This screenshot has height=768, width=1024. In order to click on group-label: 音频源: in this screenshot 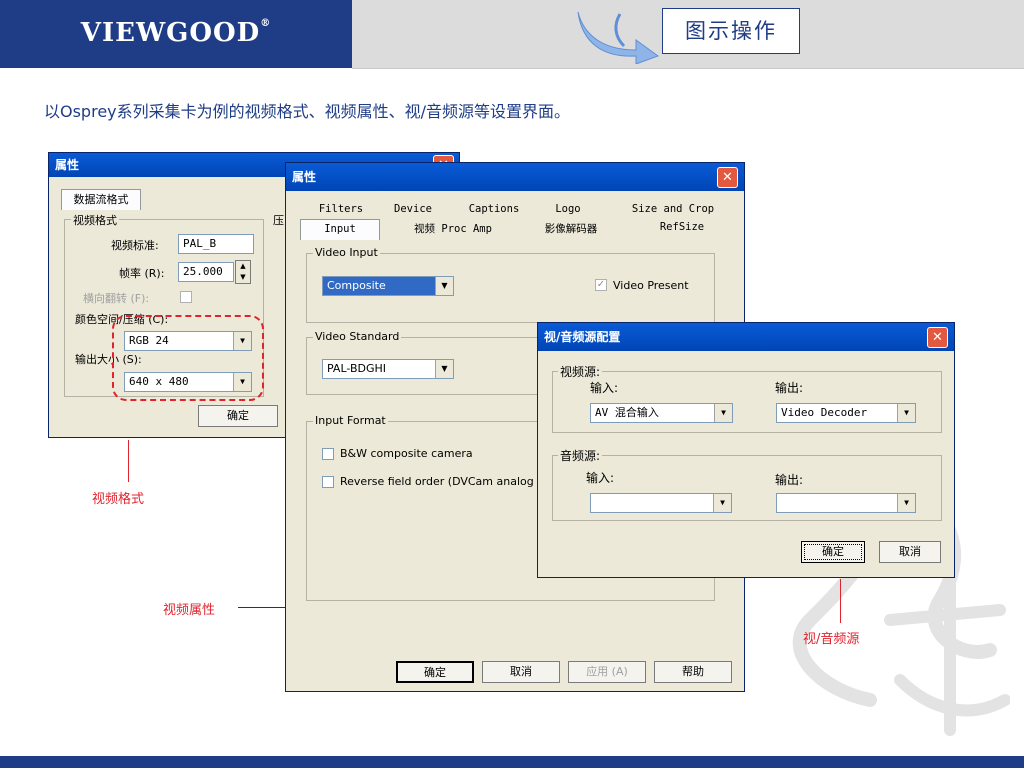, I will do `click(580, 455)`.